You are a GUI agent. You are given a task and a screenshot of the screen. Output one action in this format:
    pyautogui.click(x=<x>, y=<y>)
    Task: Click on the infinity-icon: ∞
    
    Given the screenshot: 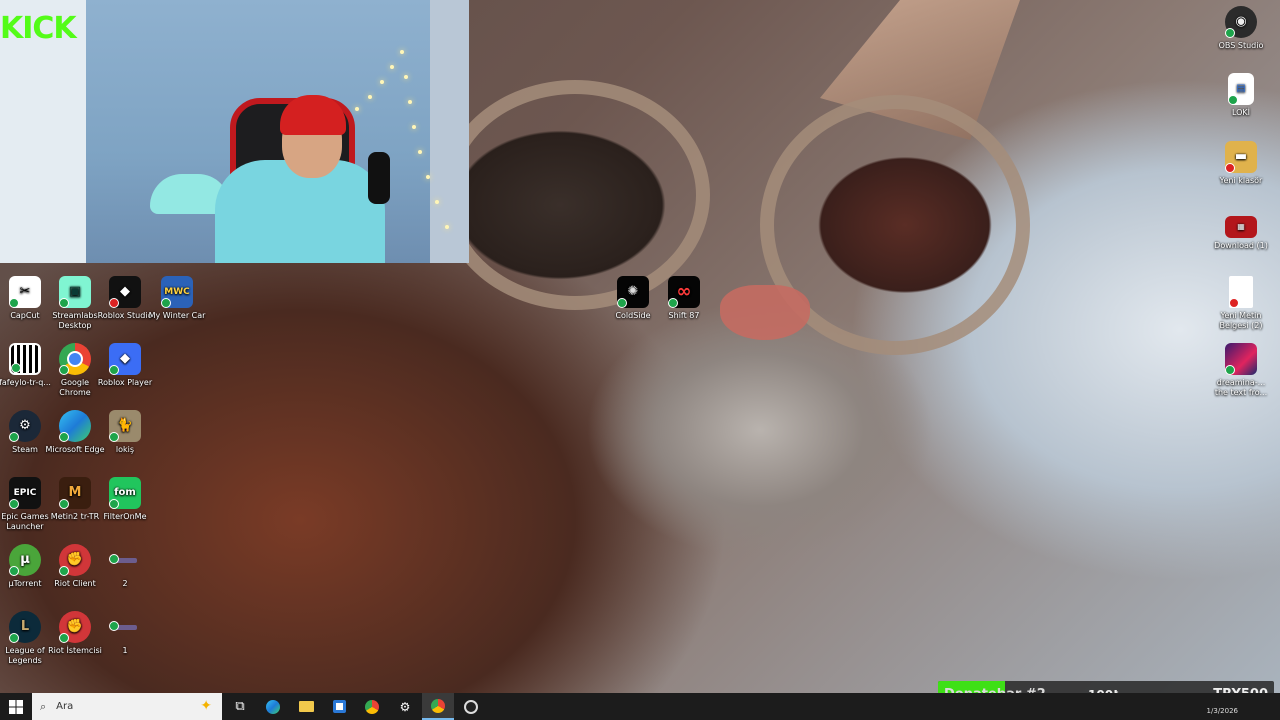 What is the action you would take?
    pyautogui.click(x=684, y=292)
    